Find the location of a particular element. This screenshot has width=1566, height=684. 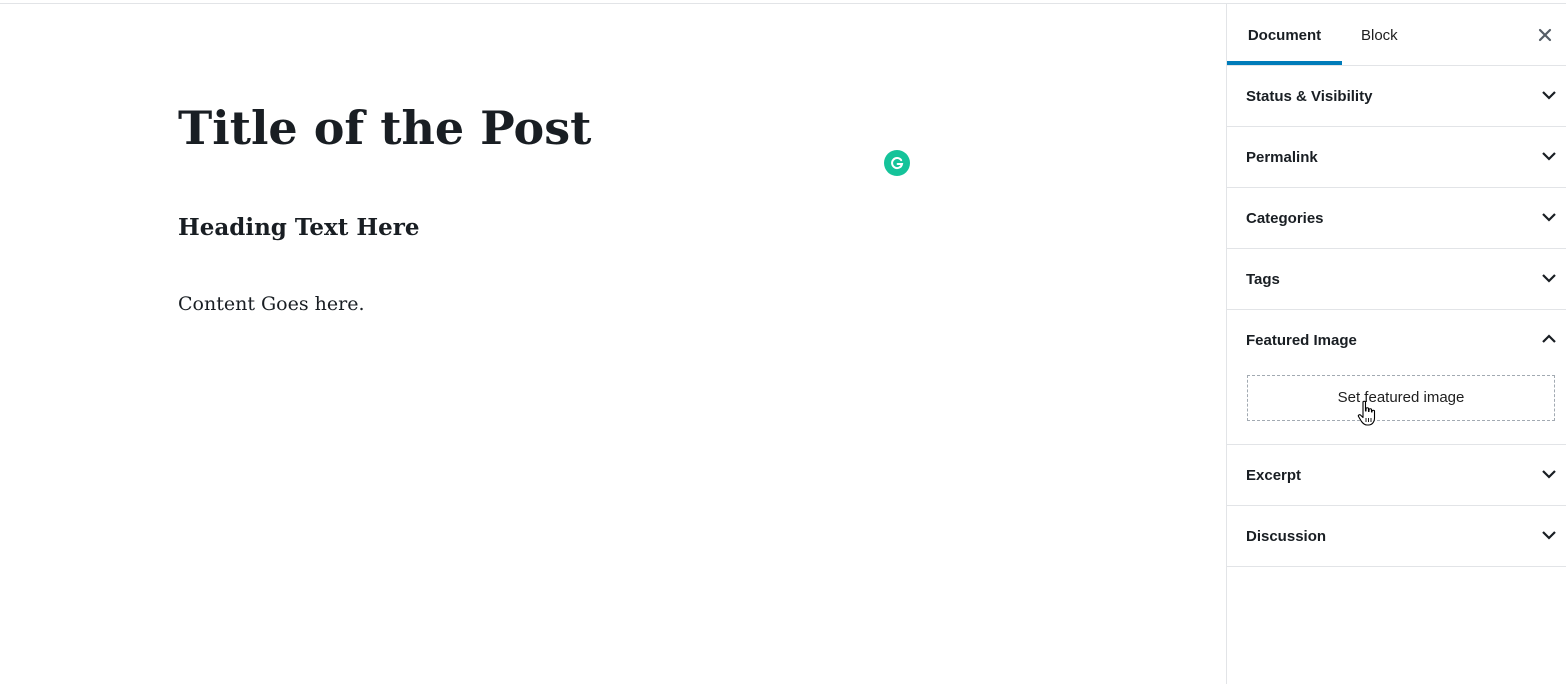

close-icon is located at coordinates (1545, 35).